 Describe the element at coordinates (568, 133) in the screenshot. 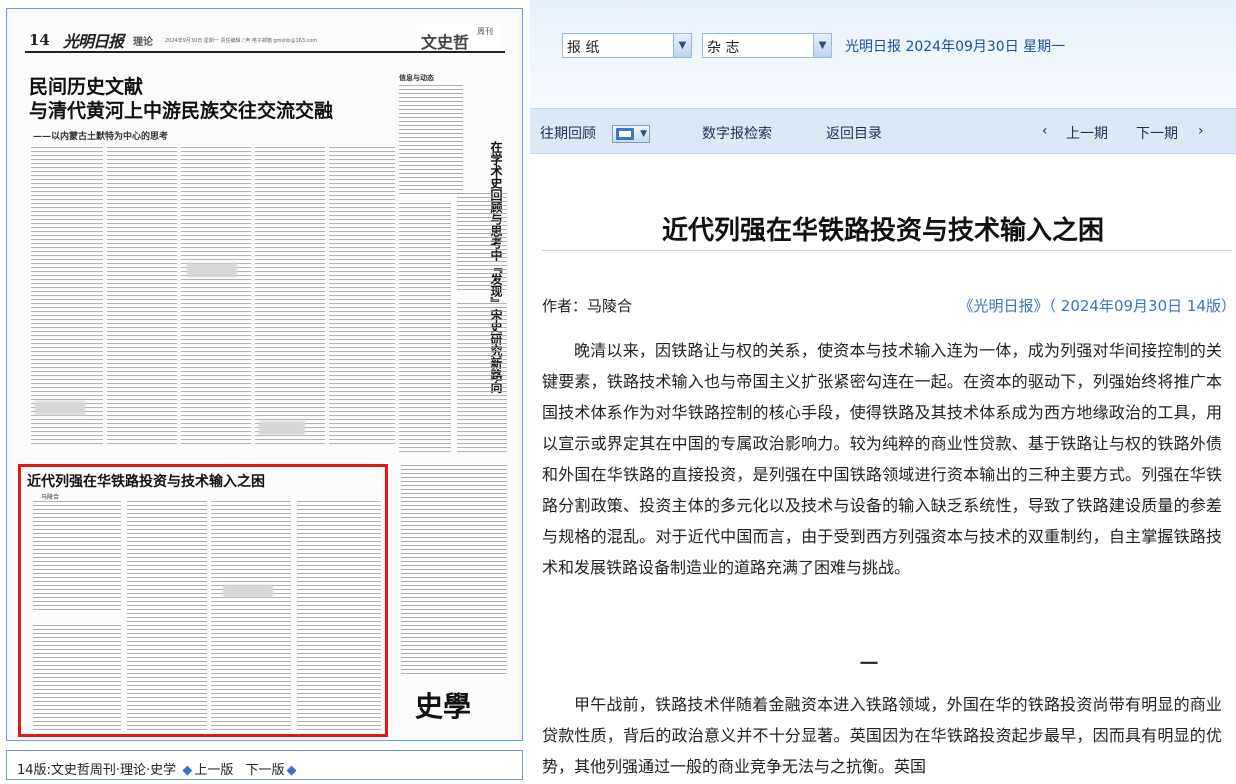

I see `history-link: 往期回顾` at that location.